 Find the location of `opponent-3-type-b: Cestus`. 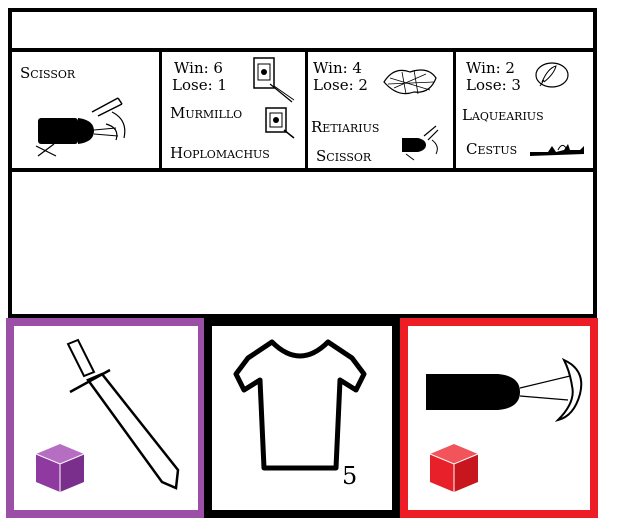

opponent-3-type-b: Cestus is located at coordinates (492, 149).